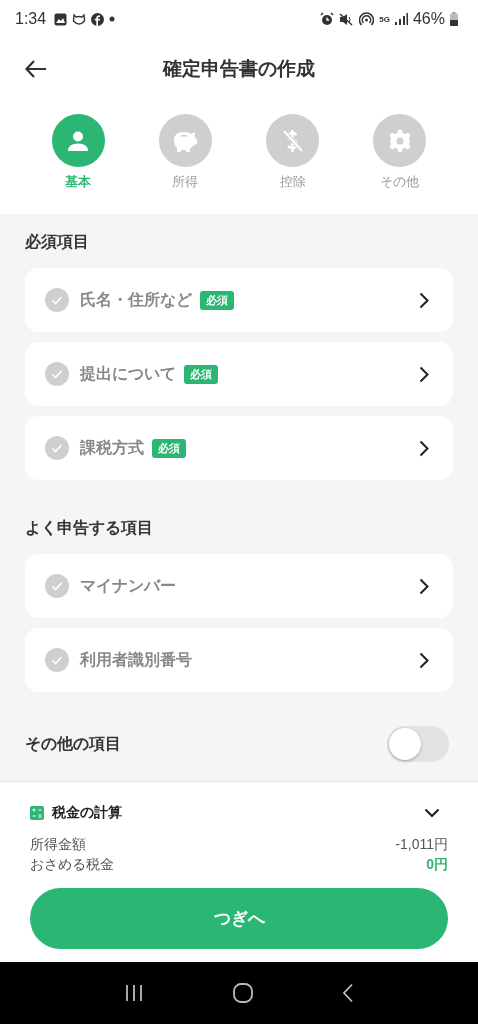 Image resolution: width=478 pixels, height=1024 pixels. What do you see at coordinates (136, 300) in the screenshot?
I see `item-label: 氏名・住所など` at bounding box center [136, 300].